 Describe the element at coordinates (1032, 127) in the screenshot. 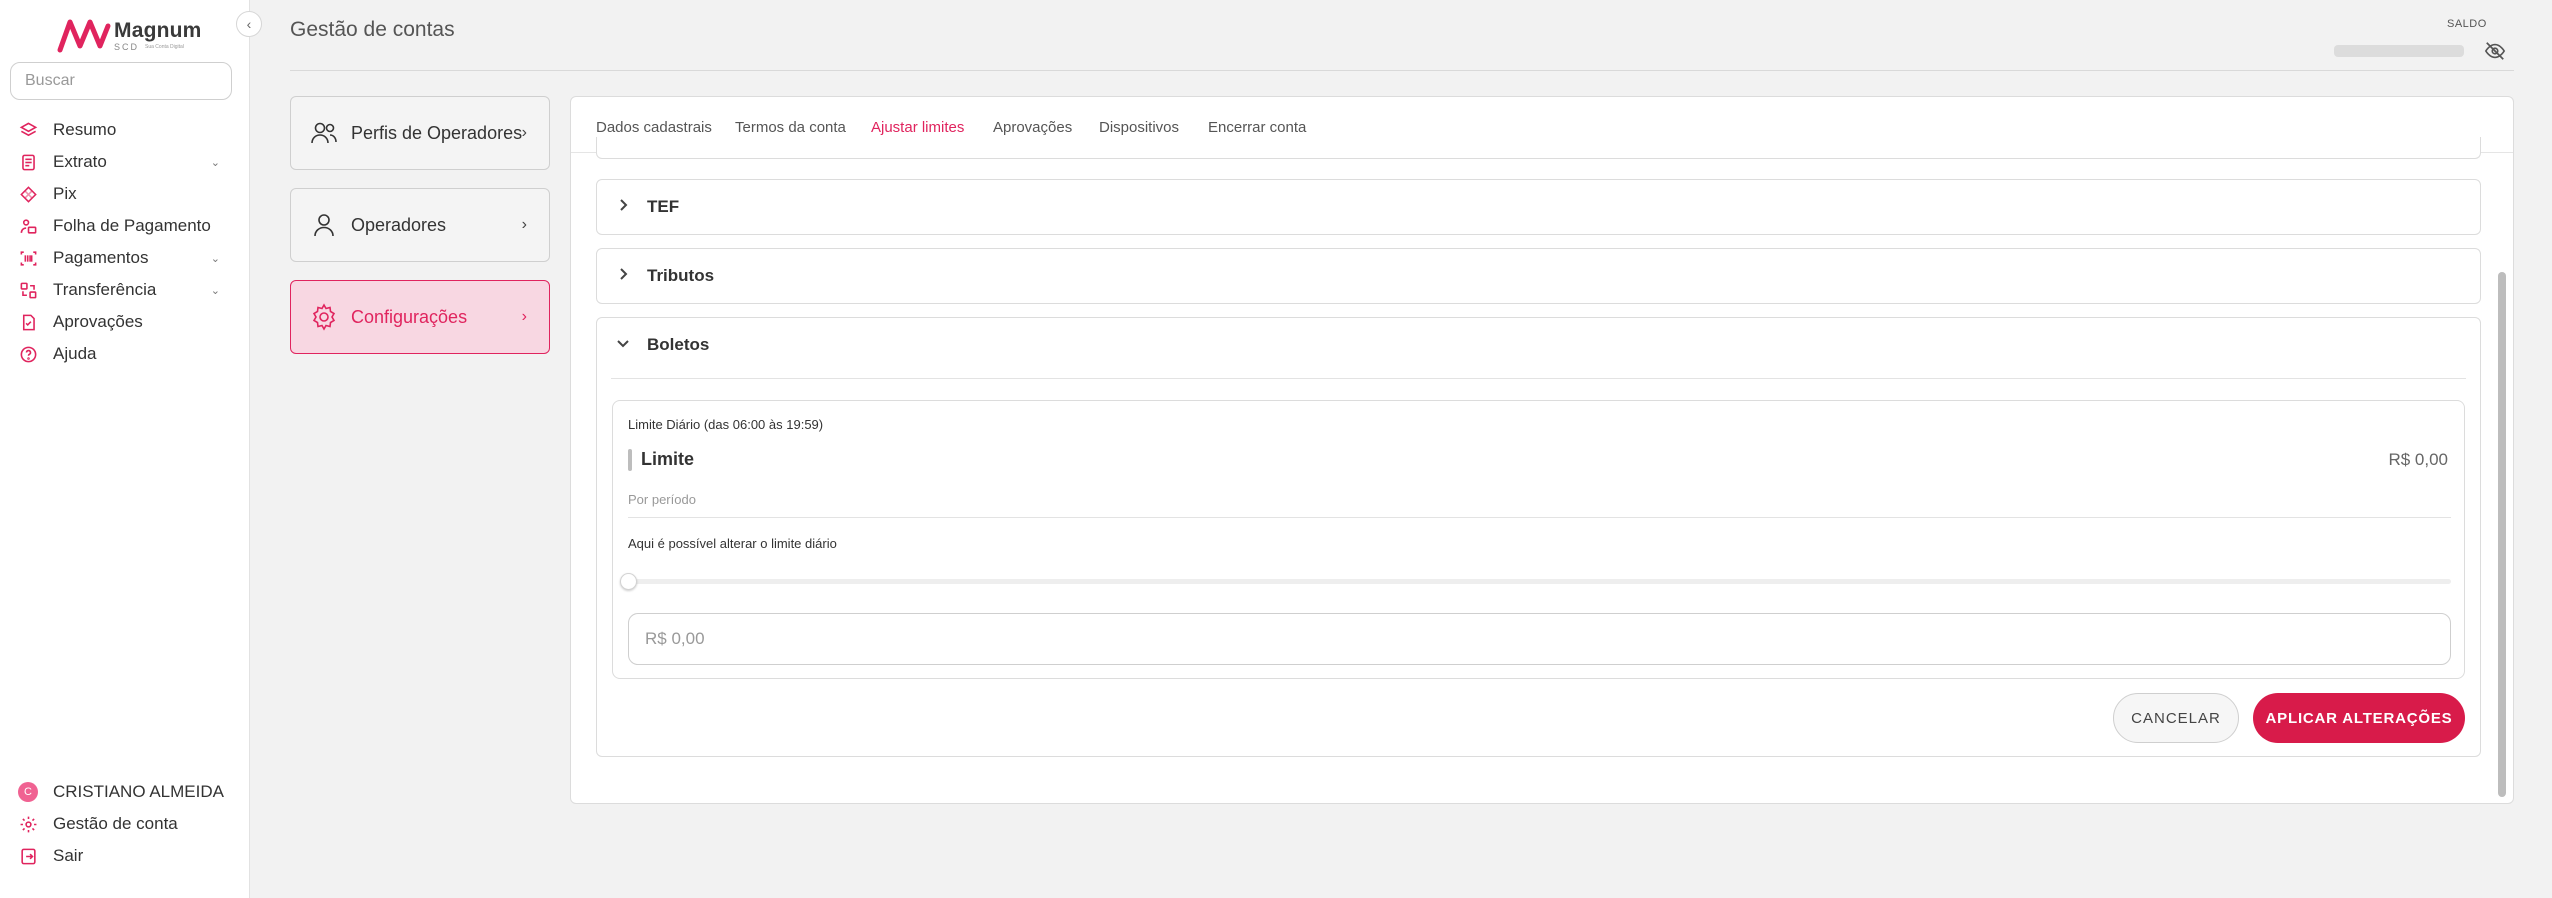

I see `tab-aprovacoes: Aprovações` at that location.